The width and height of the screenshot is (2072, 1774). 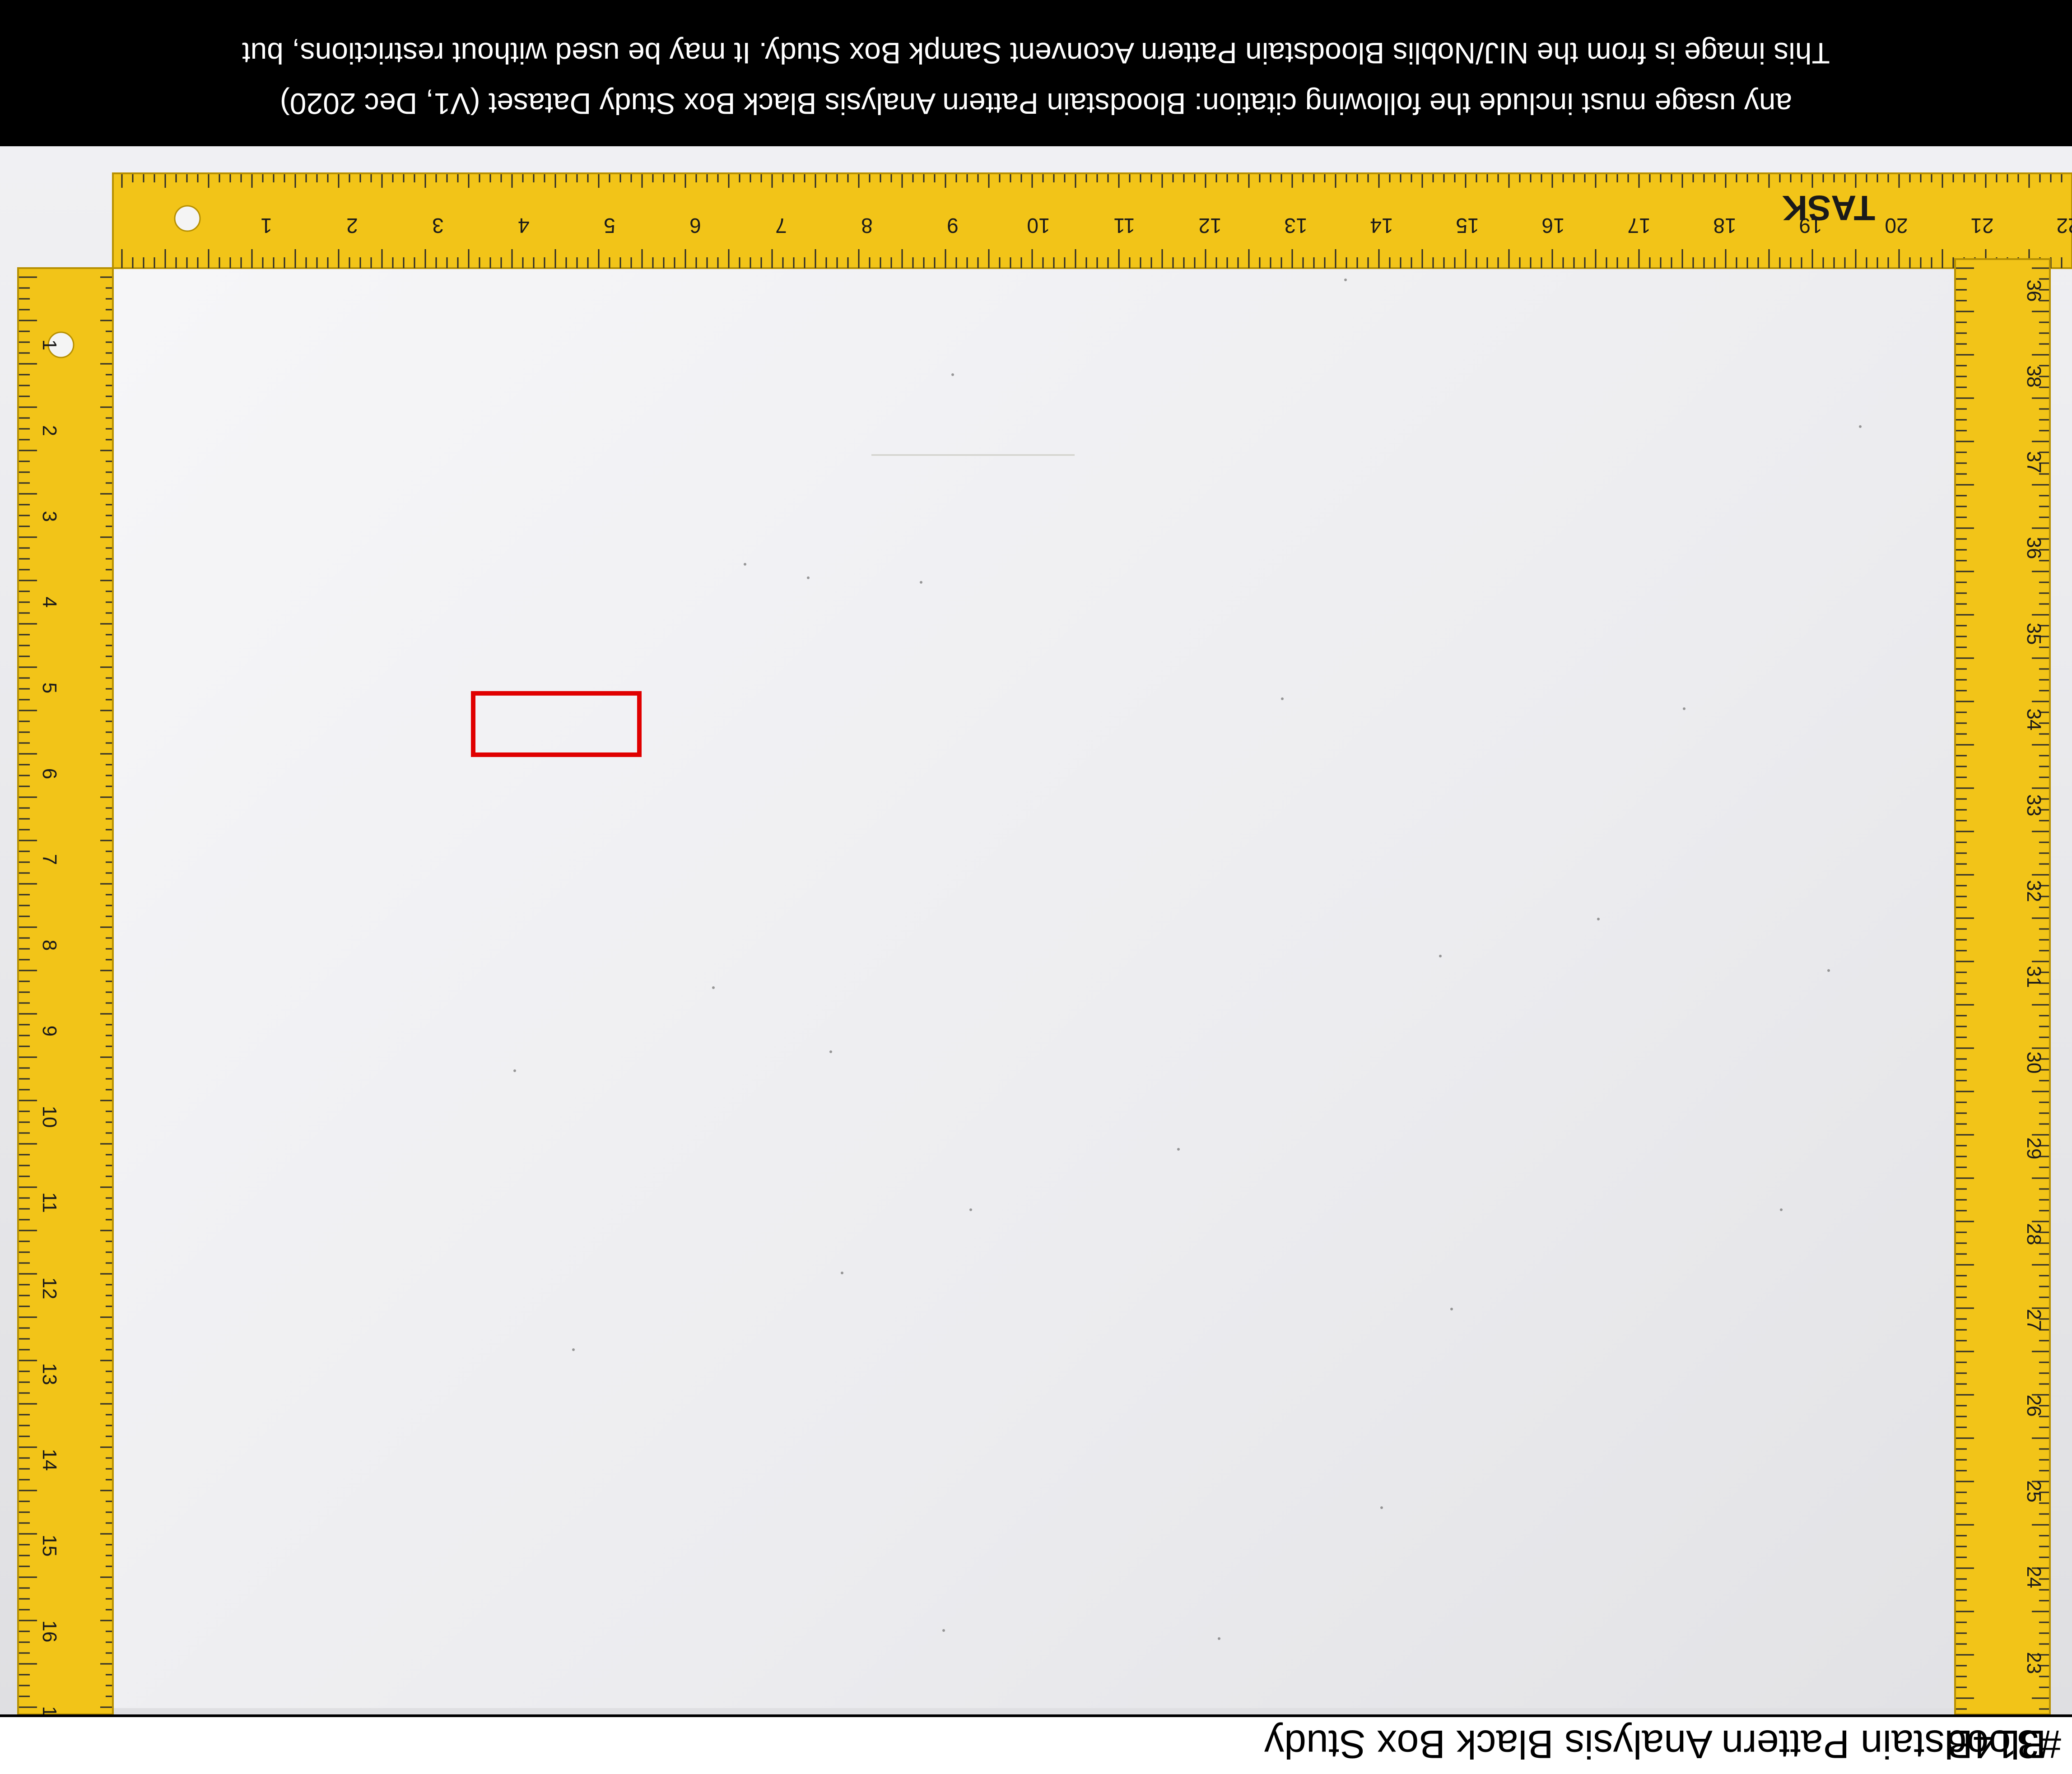 I want to click on right-ruler-inch-label: 33, so click(x=2034, y=805).